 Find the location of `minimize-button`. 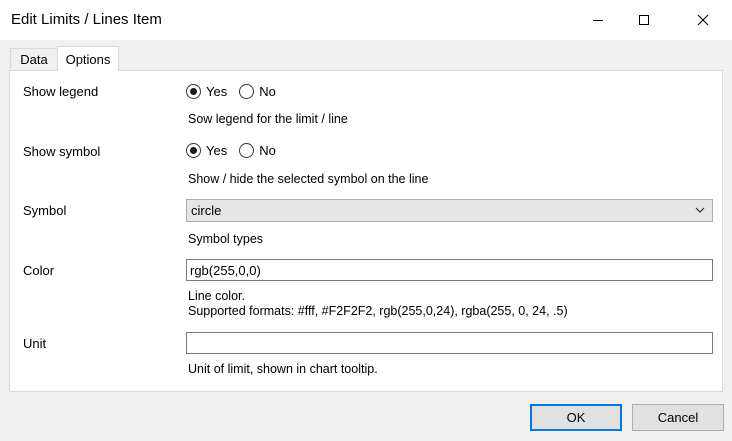

minimize-button is located at coordinates (598, 20).